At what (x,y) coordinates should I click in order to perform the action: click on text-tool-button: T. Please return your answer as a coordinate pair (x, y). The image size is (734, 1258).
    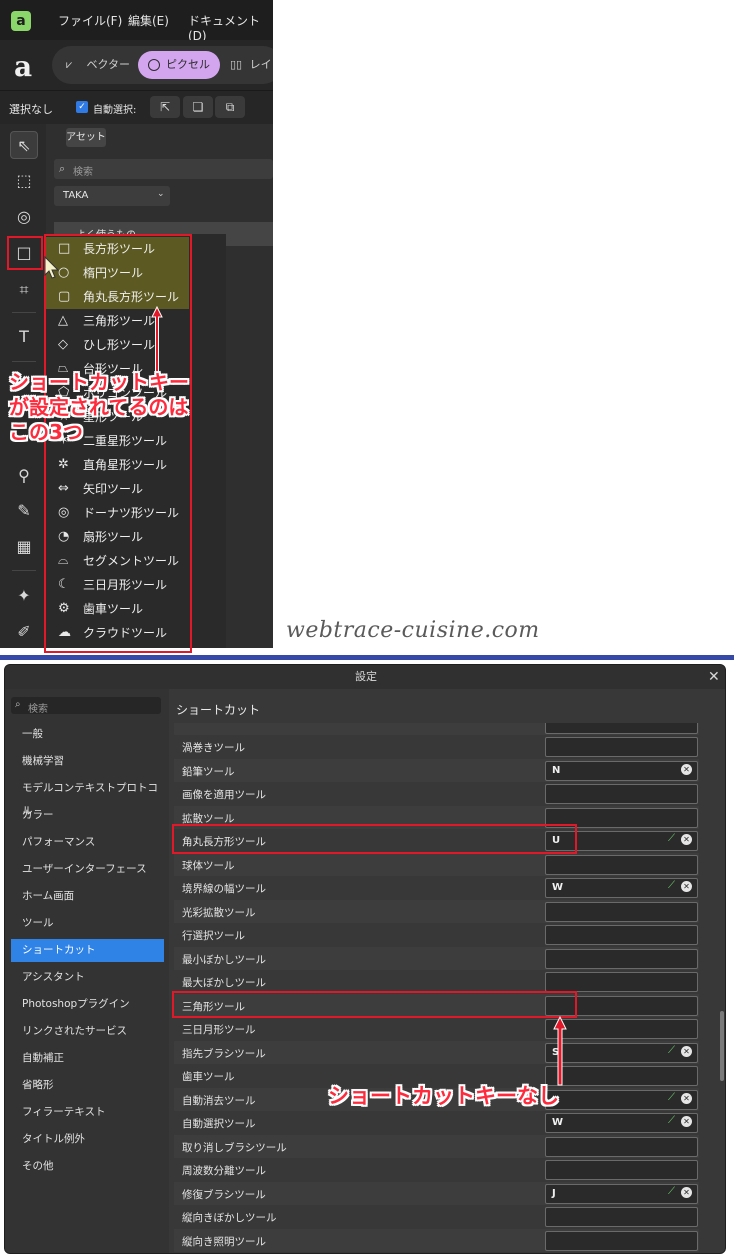
    Looking at the image, I should click on (24, 337).